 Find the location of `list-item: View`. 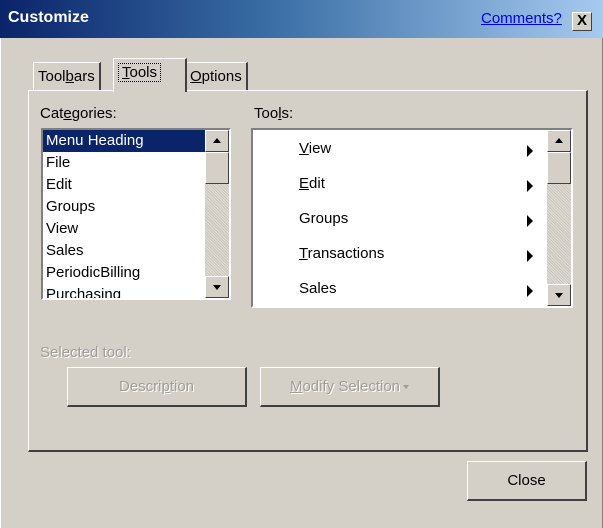

list-item: View is located at coordinates (136, 229).